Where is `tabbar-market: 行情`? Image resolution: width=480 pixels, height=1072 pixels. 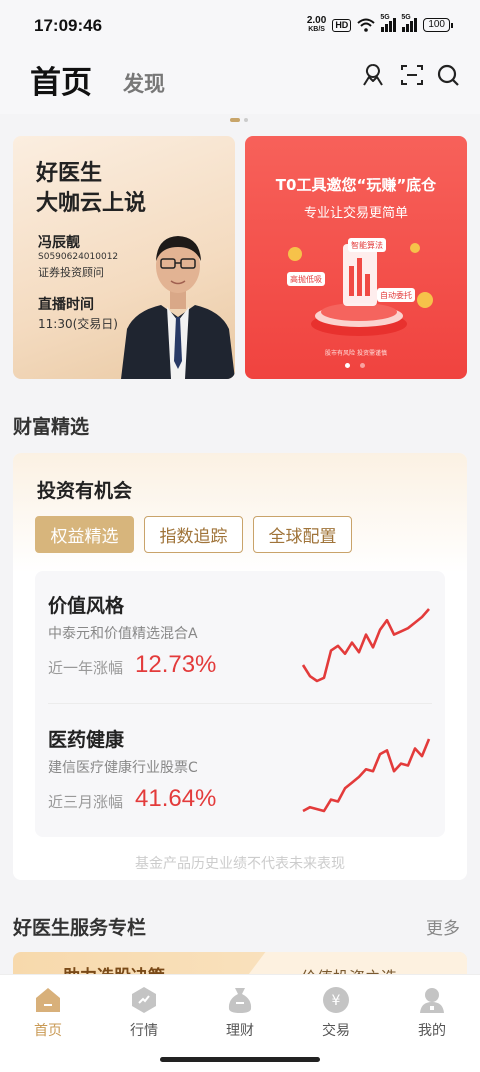 tabbar-market: 行情 is located at coordinates (144, 1012).